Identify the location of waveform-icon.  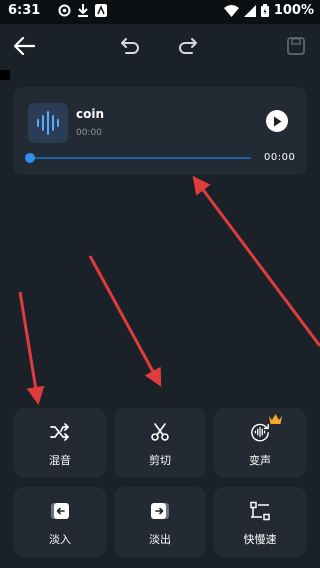
(48, 123).